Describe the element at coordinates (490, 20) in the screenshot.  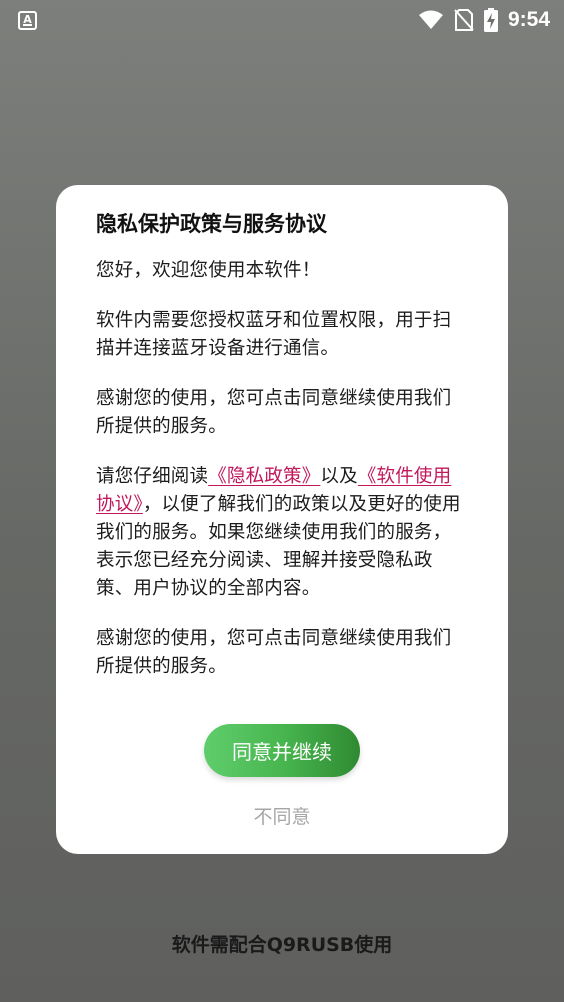
I see `battery-charging-icon` at that location.